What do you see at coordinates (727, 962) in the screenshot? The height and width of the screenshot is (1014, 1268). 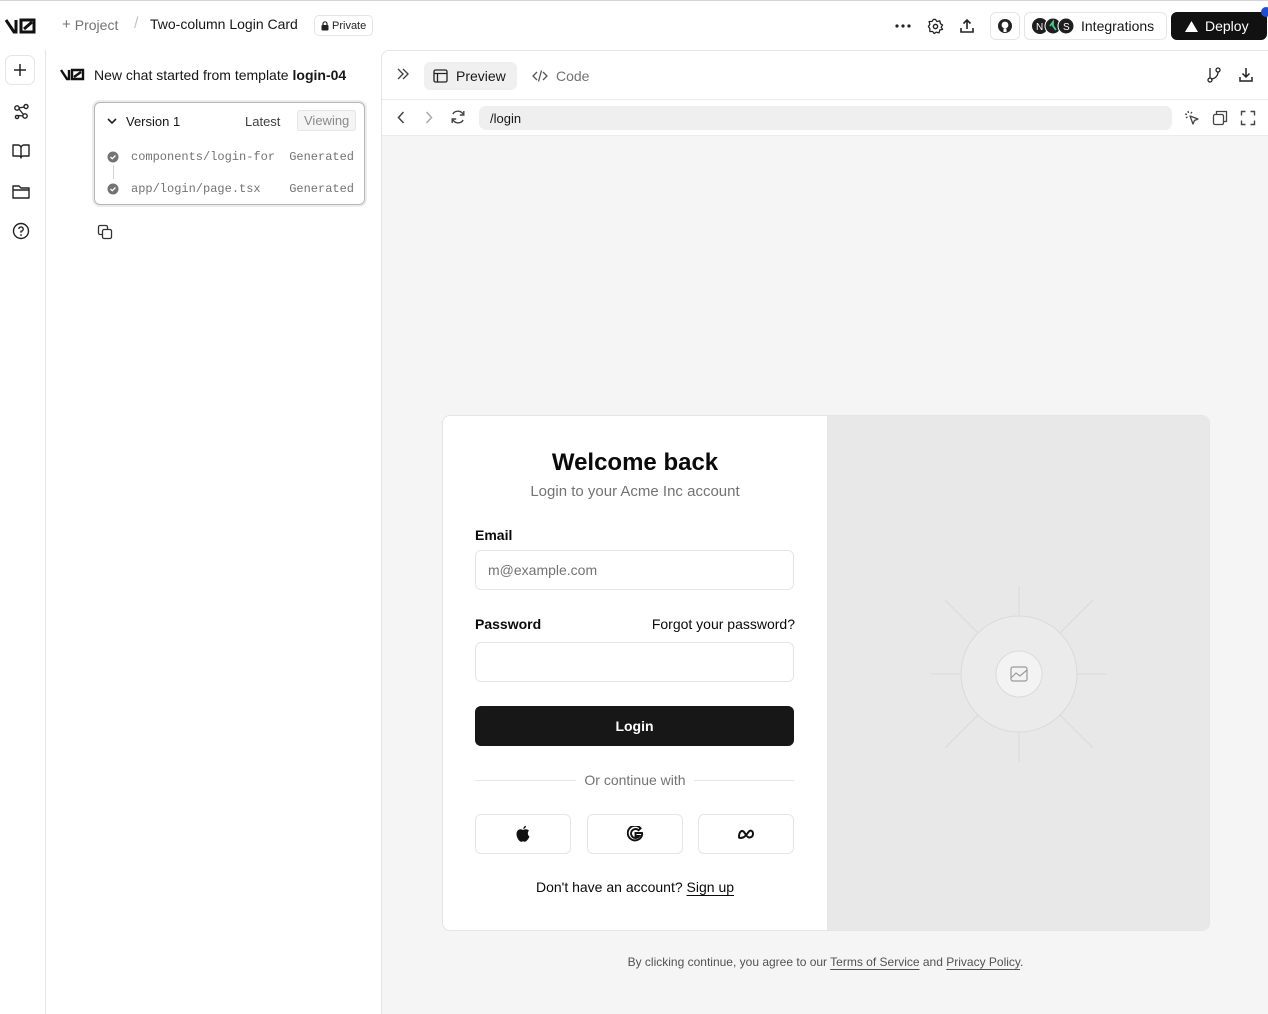 I see `footer-prefix: By clicking continue, you agree to our` at bounding box center [727, 962].